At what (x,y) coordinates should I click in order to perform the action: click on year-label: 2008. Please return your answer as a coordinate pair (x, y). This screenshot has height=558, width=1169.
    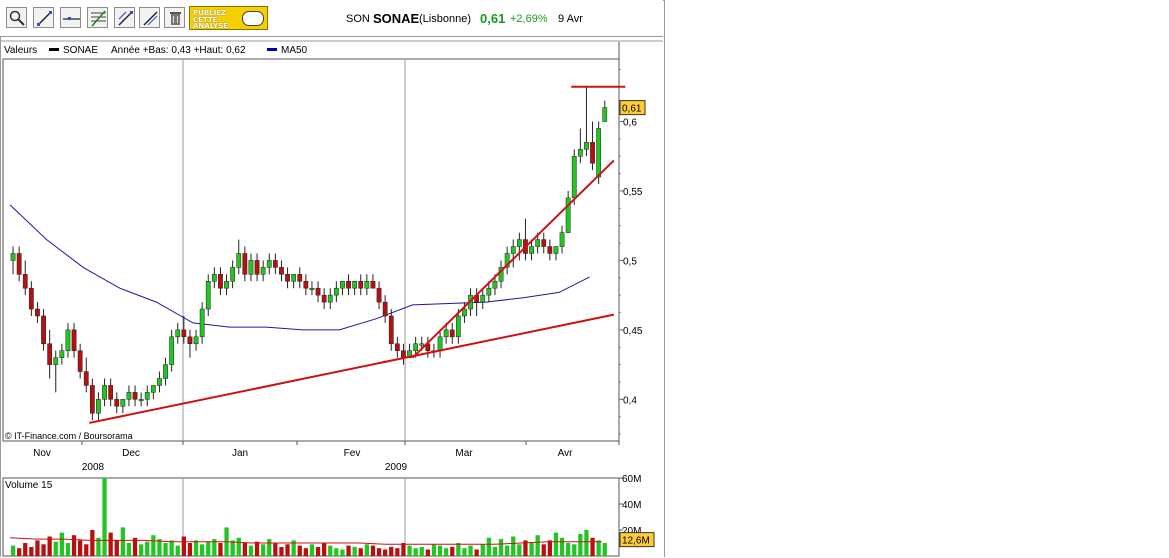
    Looking at the image, I should click on (93, 467).